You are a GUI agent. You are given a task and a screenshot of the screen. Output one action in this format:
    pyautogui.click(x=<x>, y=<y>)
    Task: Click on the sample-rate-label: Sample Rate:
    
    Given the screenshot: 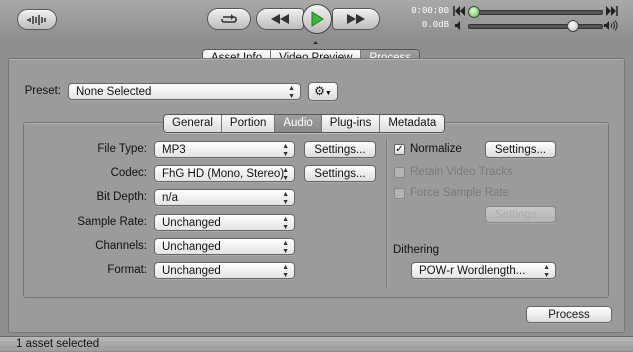 What is the action you would take?
    pyautogui.click(x=112, y=222)
    